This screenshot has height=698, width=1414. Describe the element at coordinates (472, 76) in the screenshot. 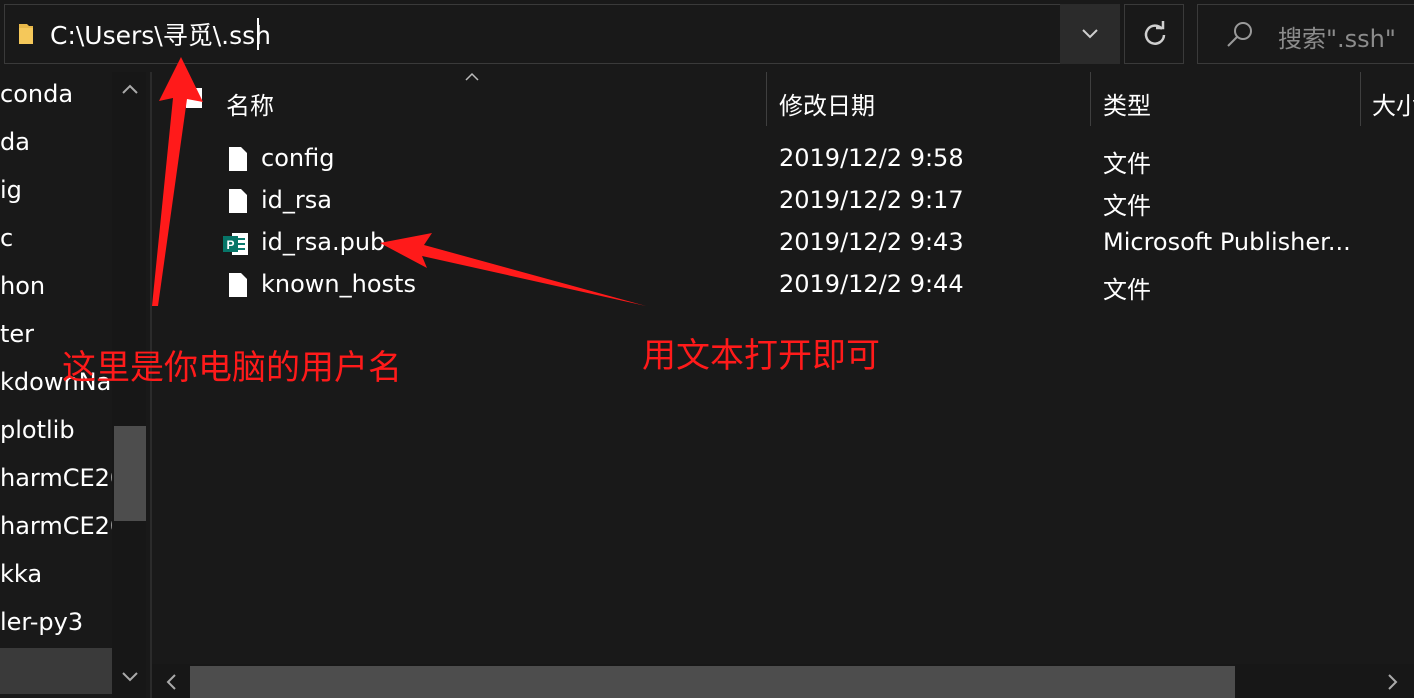

I see `sort-ascending-icon` at that location.